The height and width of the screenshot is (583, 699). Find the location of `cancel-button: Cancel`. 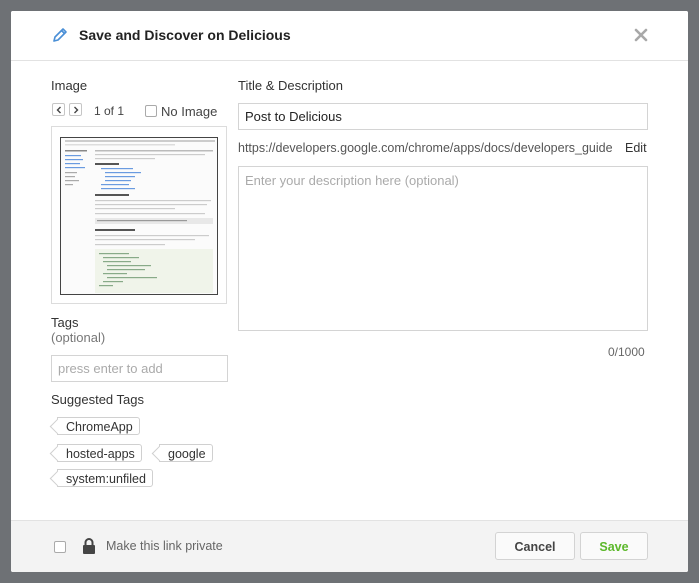

cancel-button: Cancel is located at coordinates (535, 546).